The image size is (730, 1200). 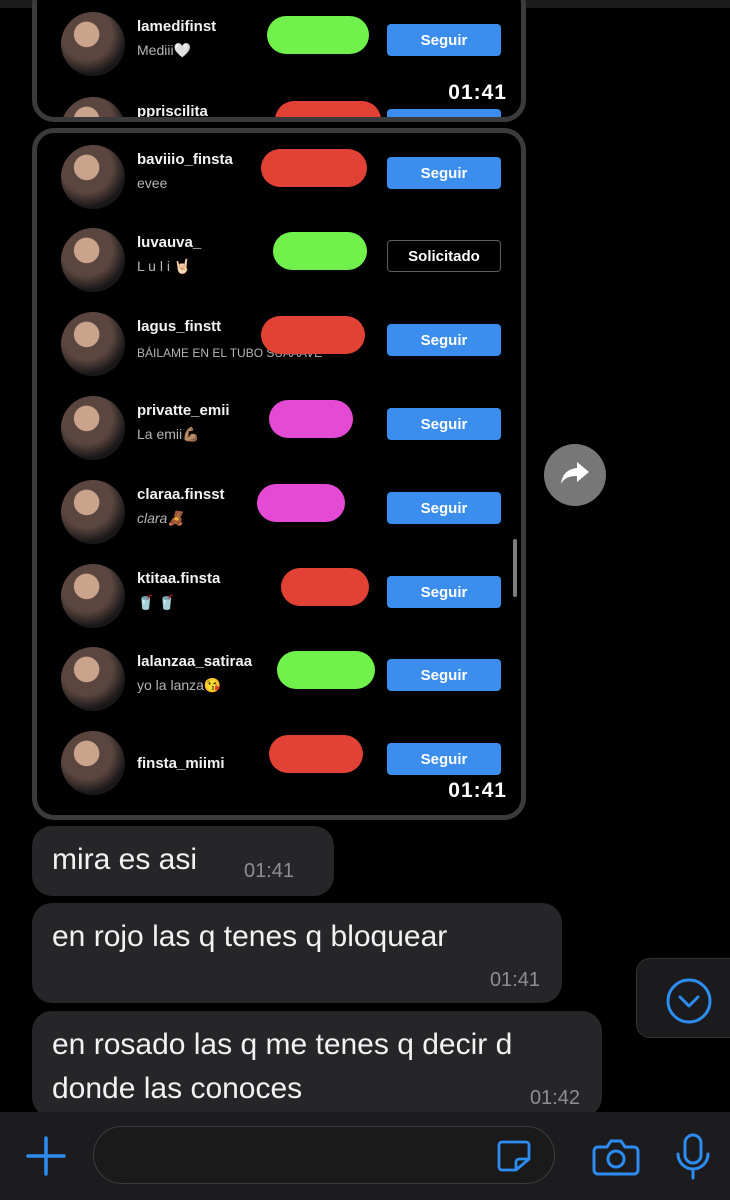 I want to click on plus-icon, so click(x=46, y=1158).